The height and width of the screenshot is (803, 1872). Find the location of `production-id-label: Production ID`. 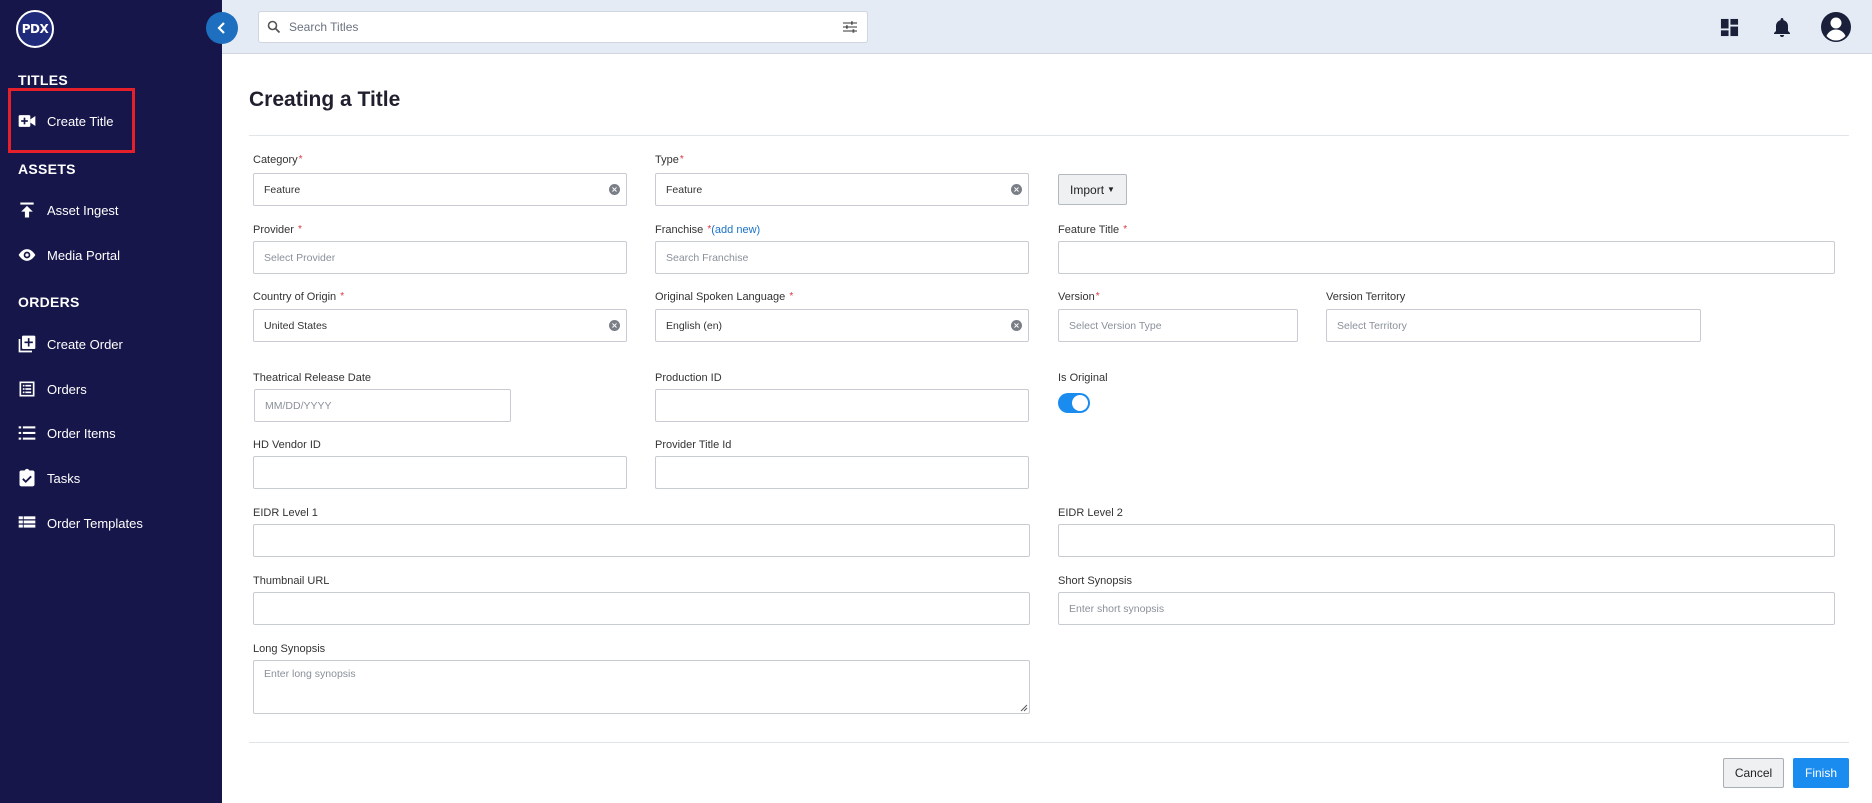

production-id-label: Production ID is located at coordinates (688, 378).